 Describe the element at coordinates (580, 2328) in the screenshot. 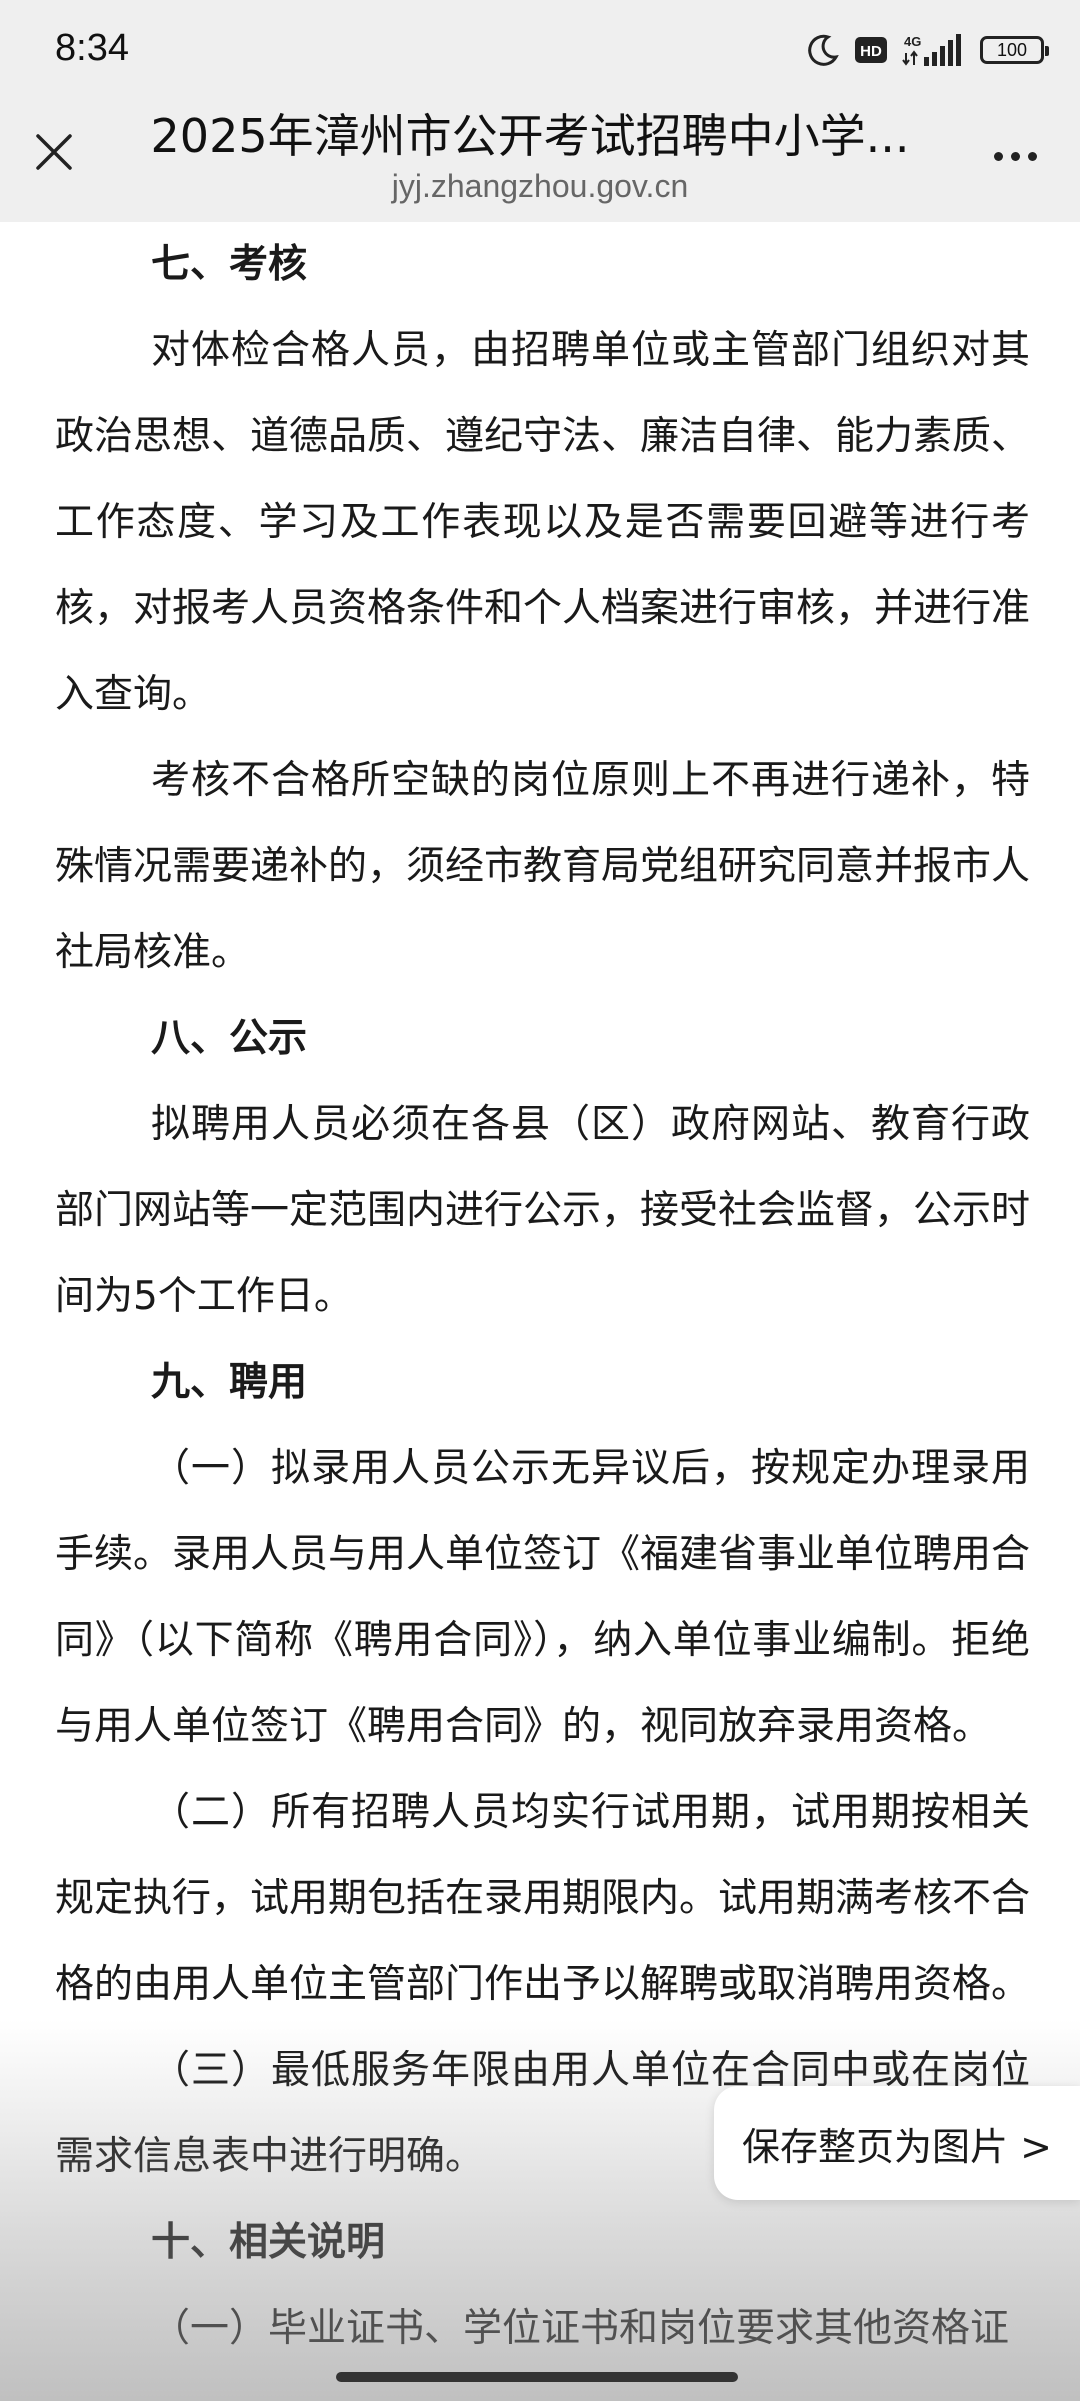

I see `article-paragraph: （一）毕业证书、学位证书和岗位要求其他资格证` at that location.